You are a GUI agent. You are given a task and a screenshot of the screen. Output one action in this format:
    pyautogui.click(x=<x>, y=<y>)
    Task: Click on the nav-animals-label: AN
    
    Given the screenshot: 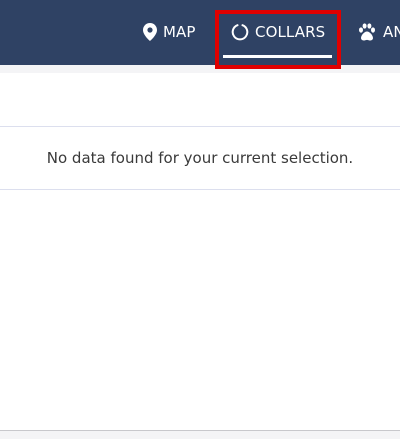 What is the action you would take?
    pyautogui.click(x=391, y=32)
    